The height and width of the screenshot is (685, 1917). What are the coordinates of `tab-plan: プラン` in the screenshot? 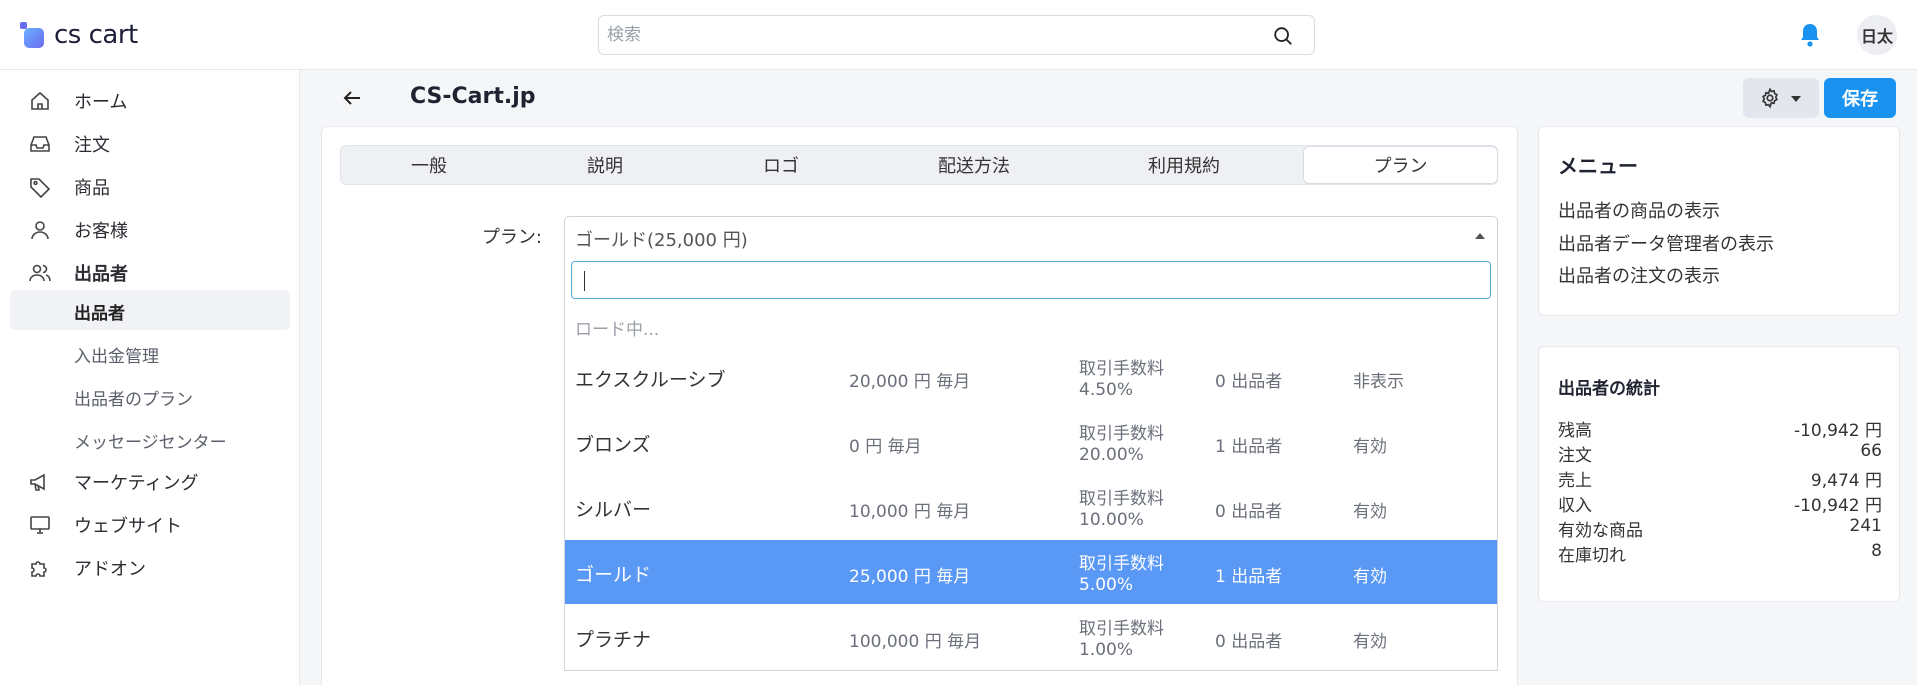 It's located at (1400, 165).